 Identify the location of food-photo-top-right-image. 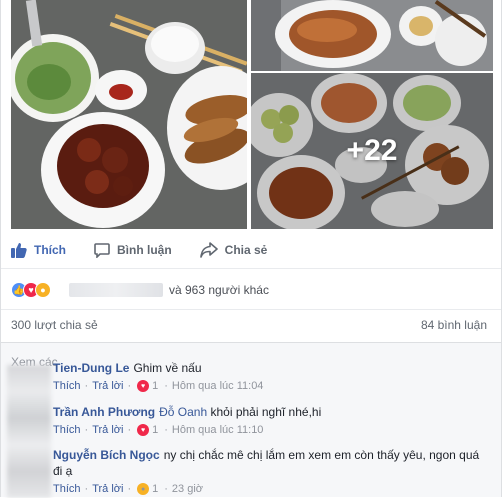
(372, 35).